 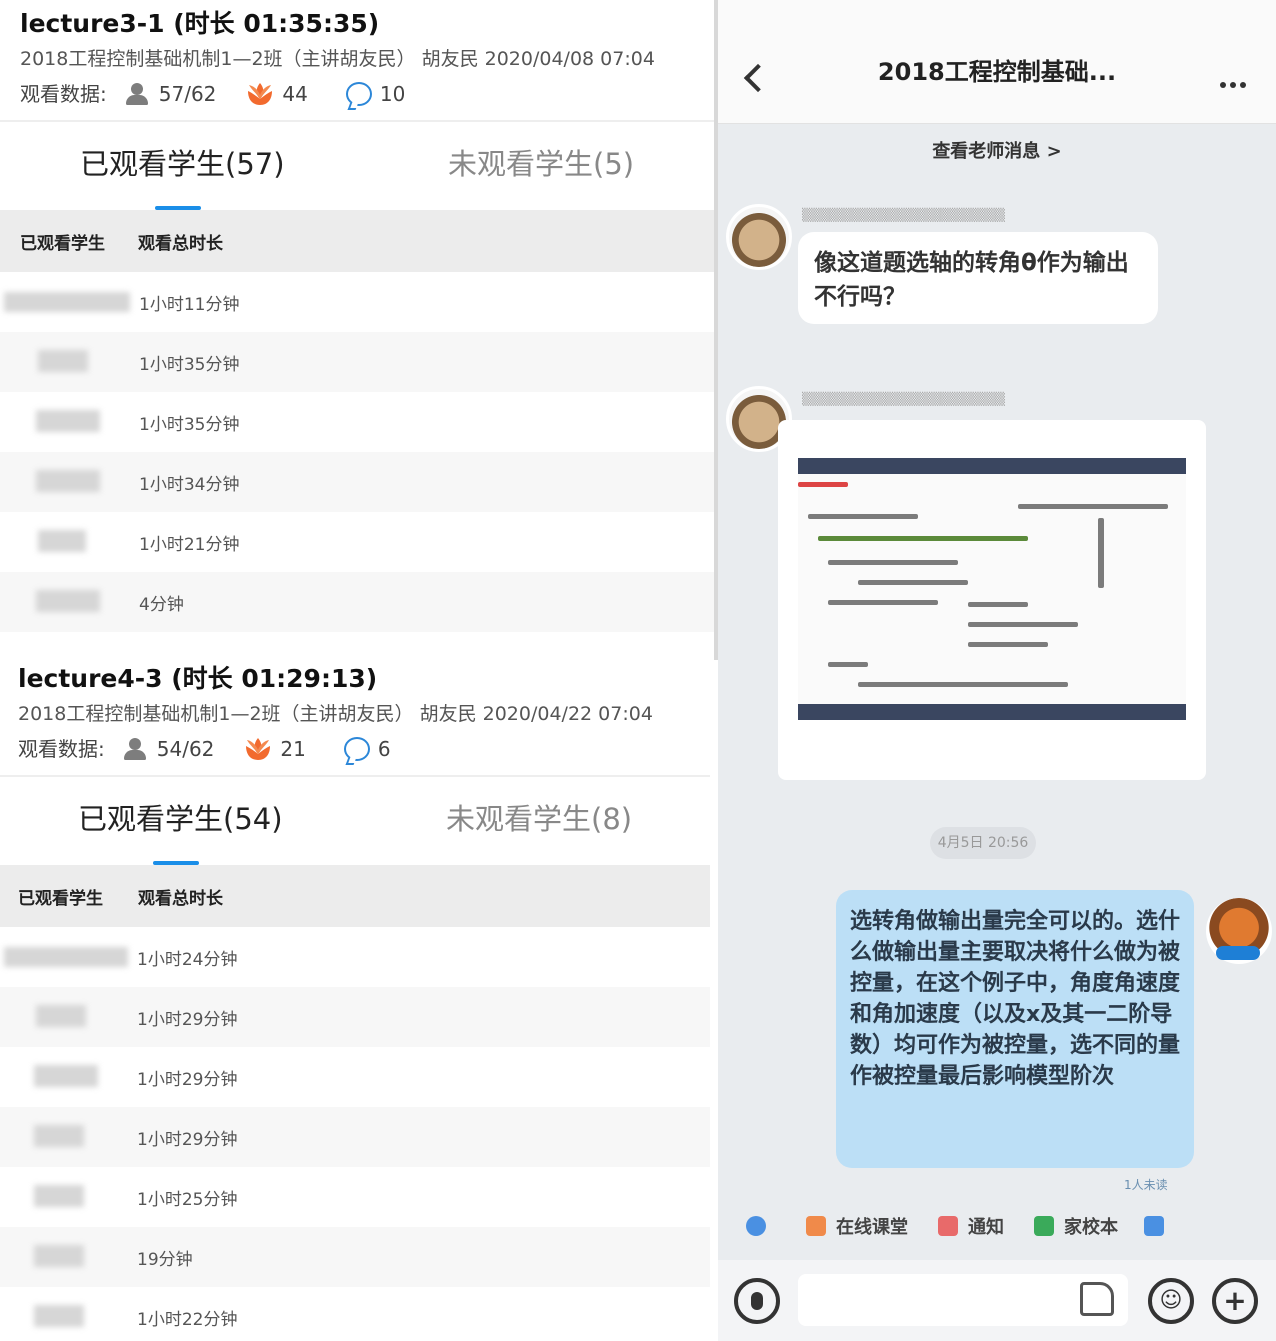 What do you see at coordinates (189, 364) in the screenshot?
I see `watch-duration: 1小时35分钟` at bounding box center [189, 364].